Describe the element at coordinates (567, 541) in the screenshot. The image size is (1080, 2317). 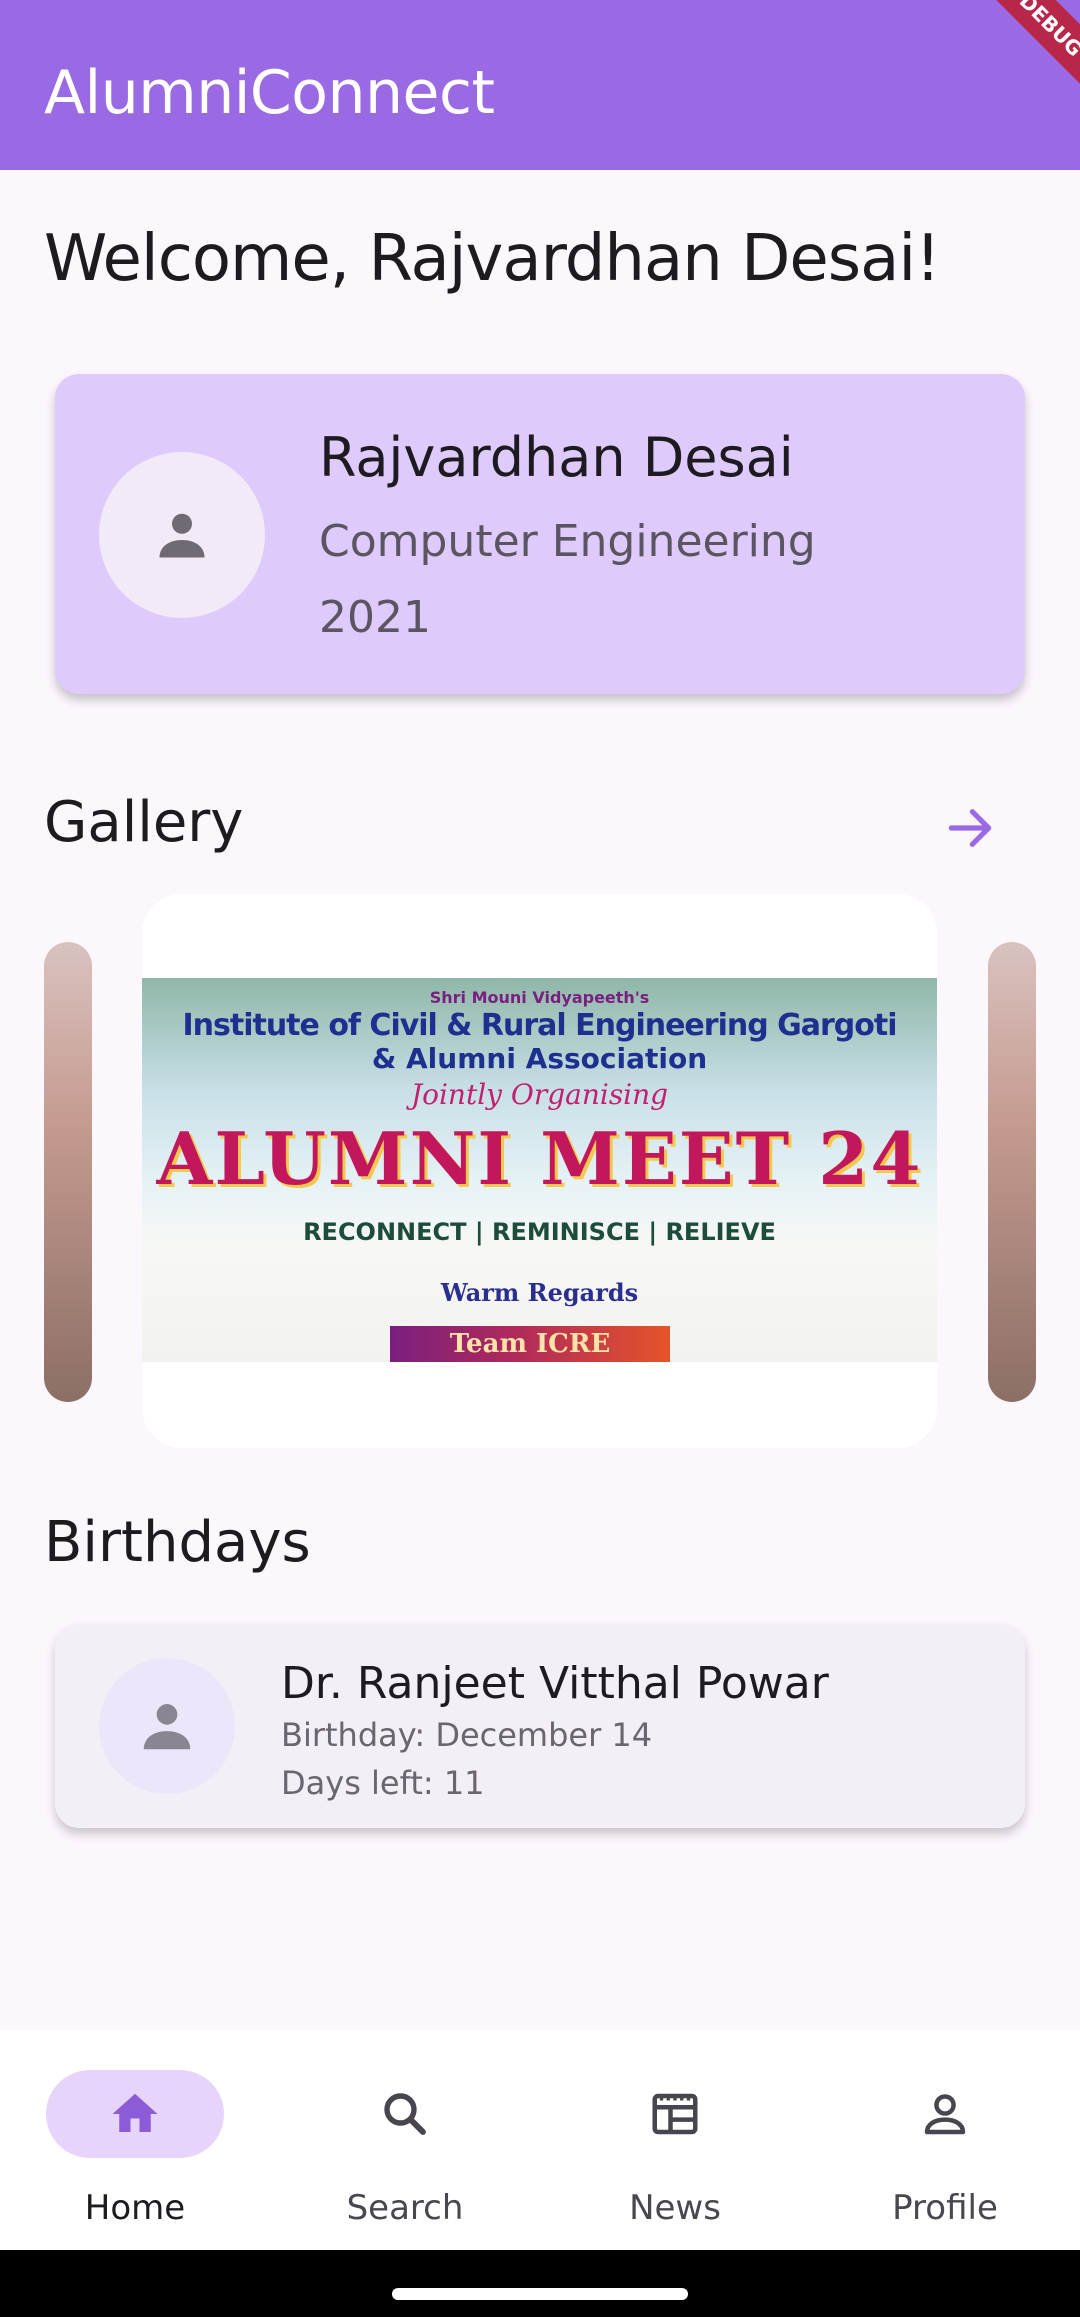
I see `profile-department: Computer Engineering` at that location.